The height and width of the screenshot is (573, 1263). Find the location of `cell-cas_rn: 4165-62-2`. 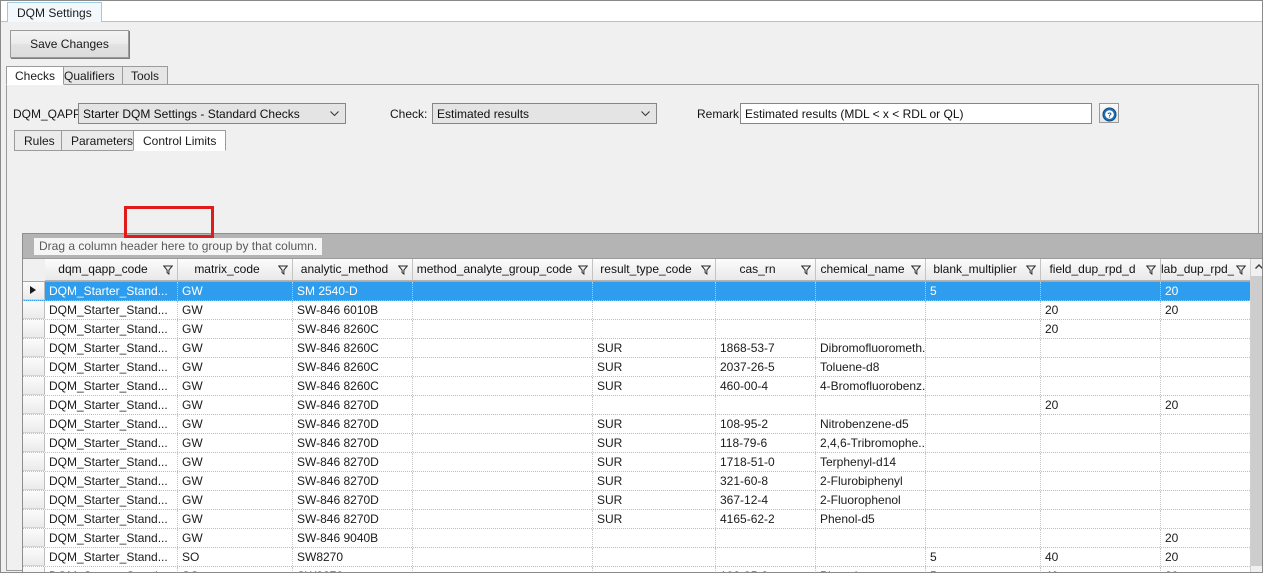

cell-cas_rn: 4165-62-2 is located at coordinates (766, 519).